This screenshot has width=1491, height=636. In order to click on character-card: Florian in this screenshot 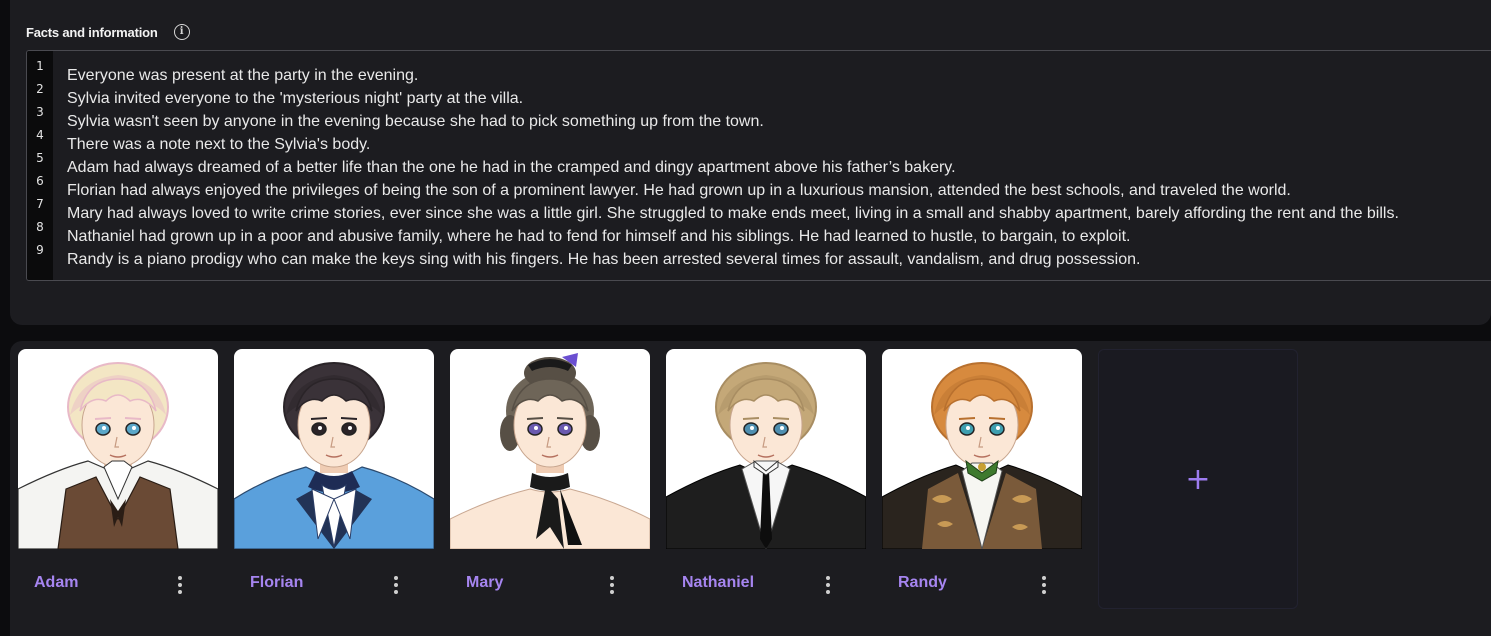, I will do `click(334, 475)`.